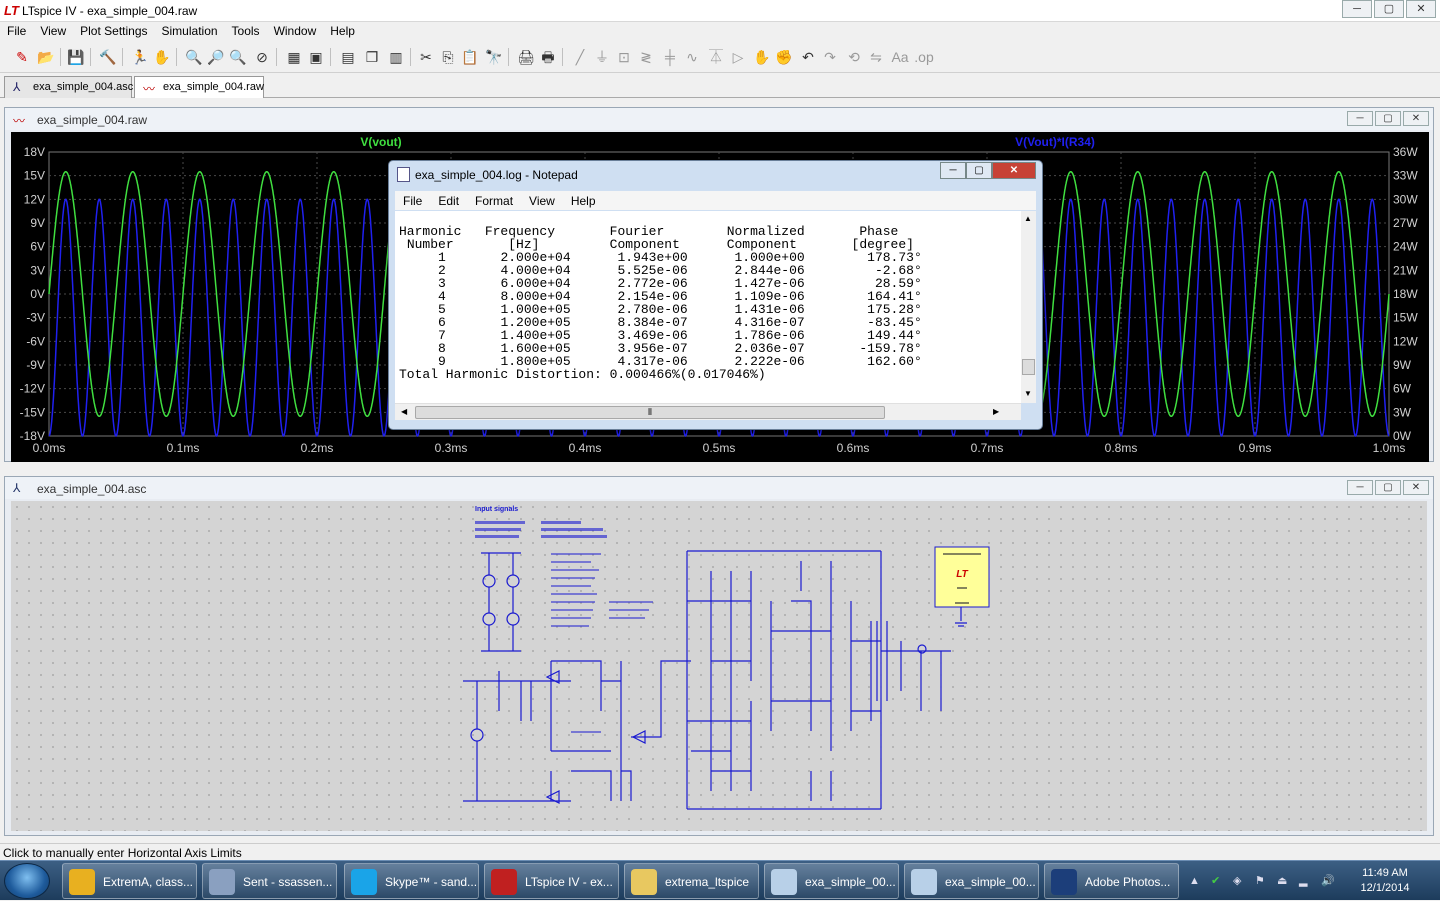  I want to click on tile-horizontal-icon: ▤, so click(348, 57).